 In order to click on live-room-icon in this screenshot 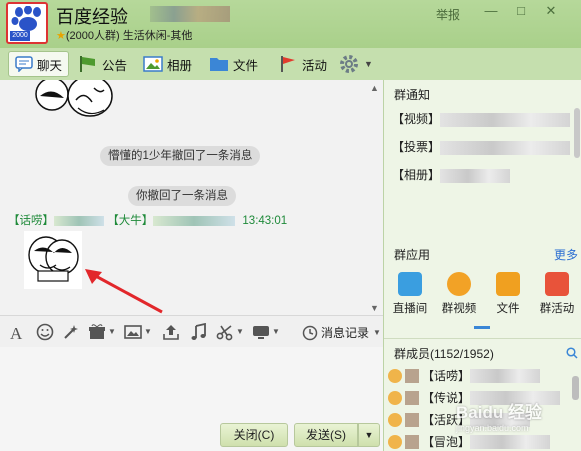, I will do `click(410, 284)`.